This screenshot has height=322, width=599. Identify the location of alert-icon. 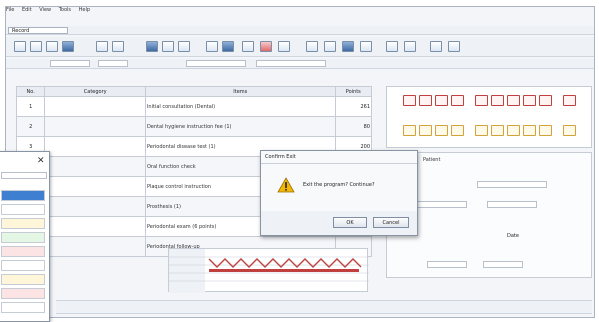
(266, 46).